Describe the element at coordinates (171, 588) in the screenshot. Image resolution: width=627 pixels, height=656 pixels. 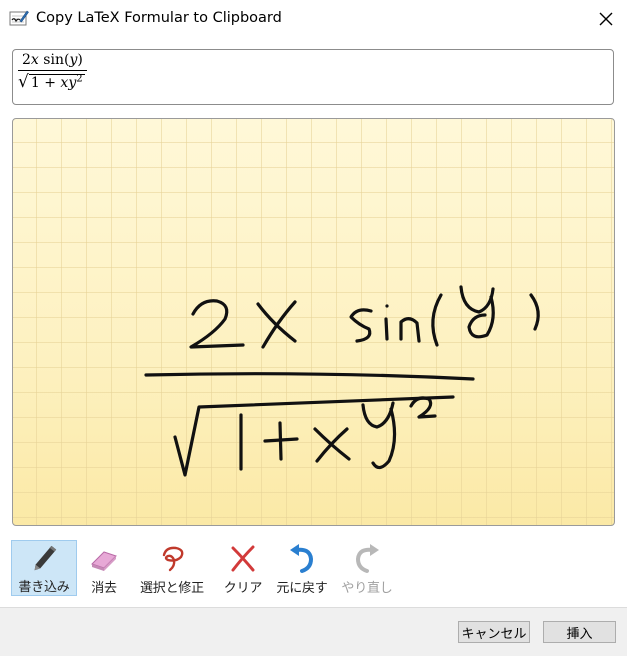
I see `select-edit-tool-label: 選択と修正` at that location.